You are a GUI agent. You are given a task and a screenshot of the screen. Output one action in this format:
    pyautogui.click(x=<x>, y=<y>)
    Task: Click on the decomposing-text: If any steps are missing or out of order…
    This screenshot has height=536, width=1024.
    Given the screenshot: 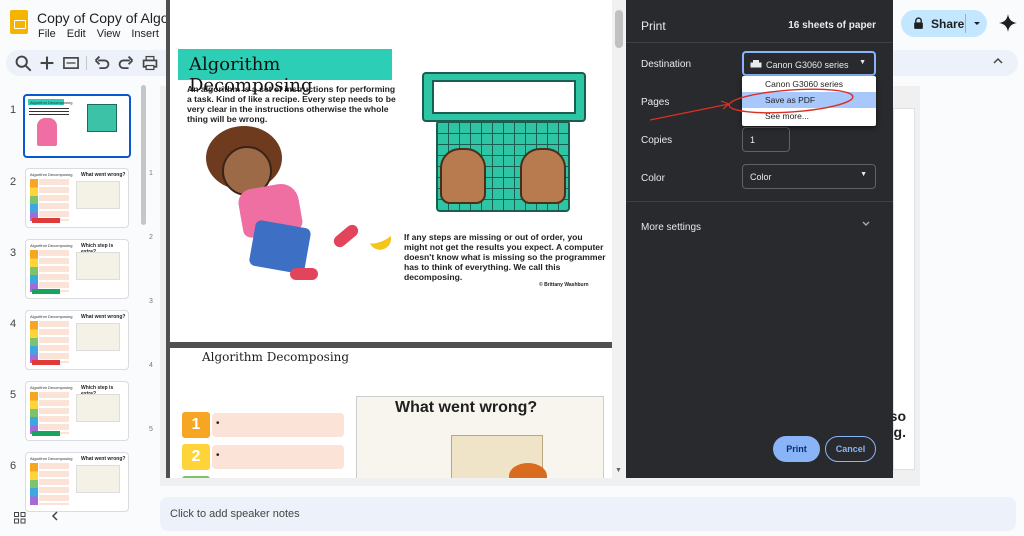 What is the action you would take?
    pyautogui.click(x=505, y=257)
    